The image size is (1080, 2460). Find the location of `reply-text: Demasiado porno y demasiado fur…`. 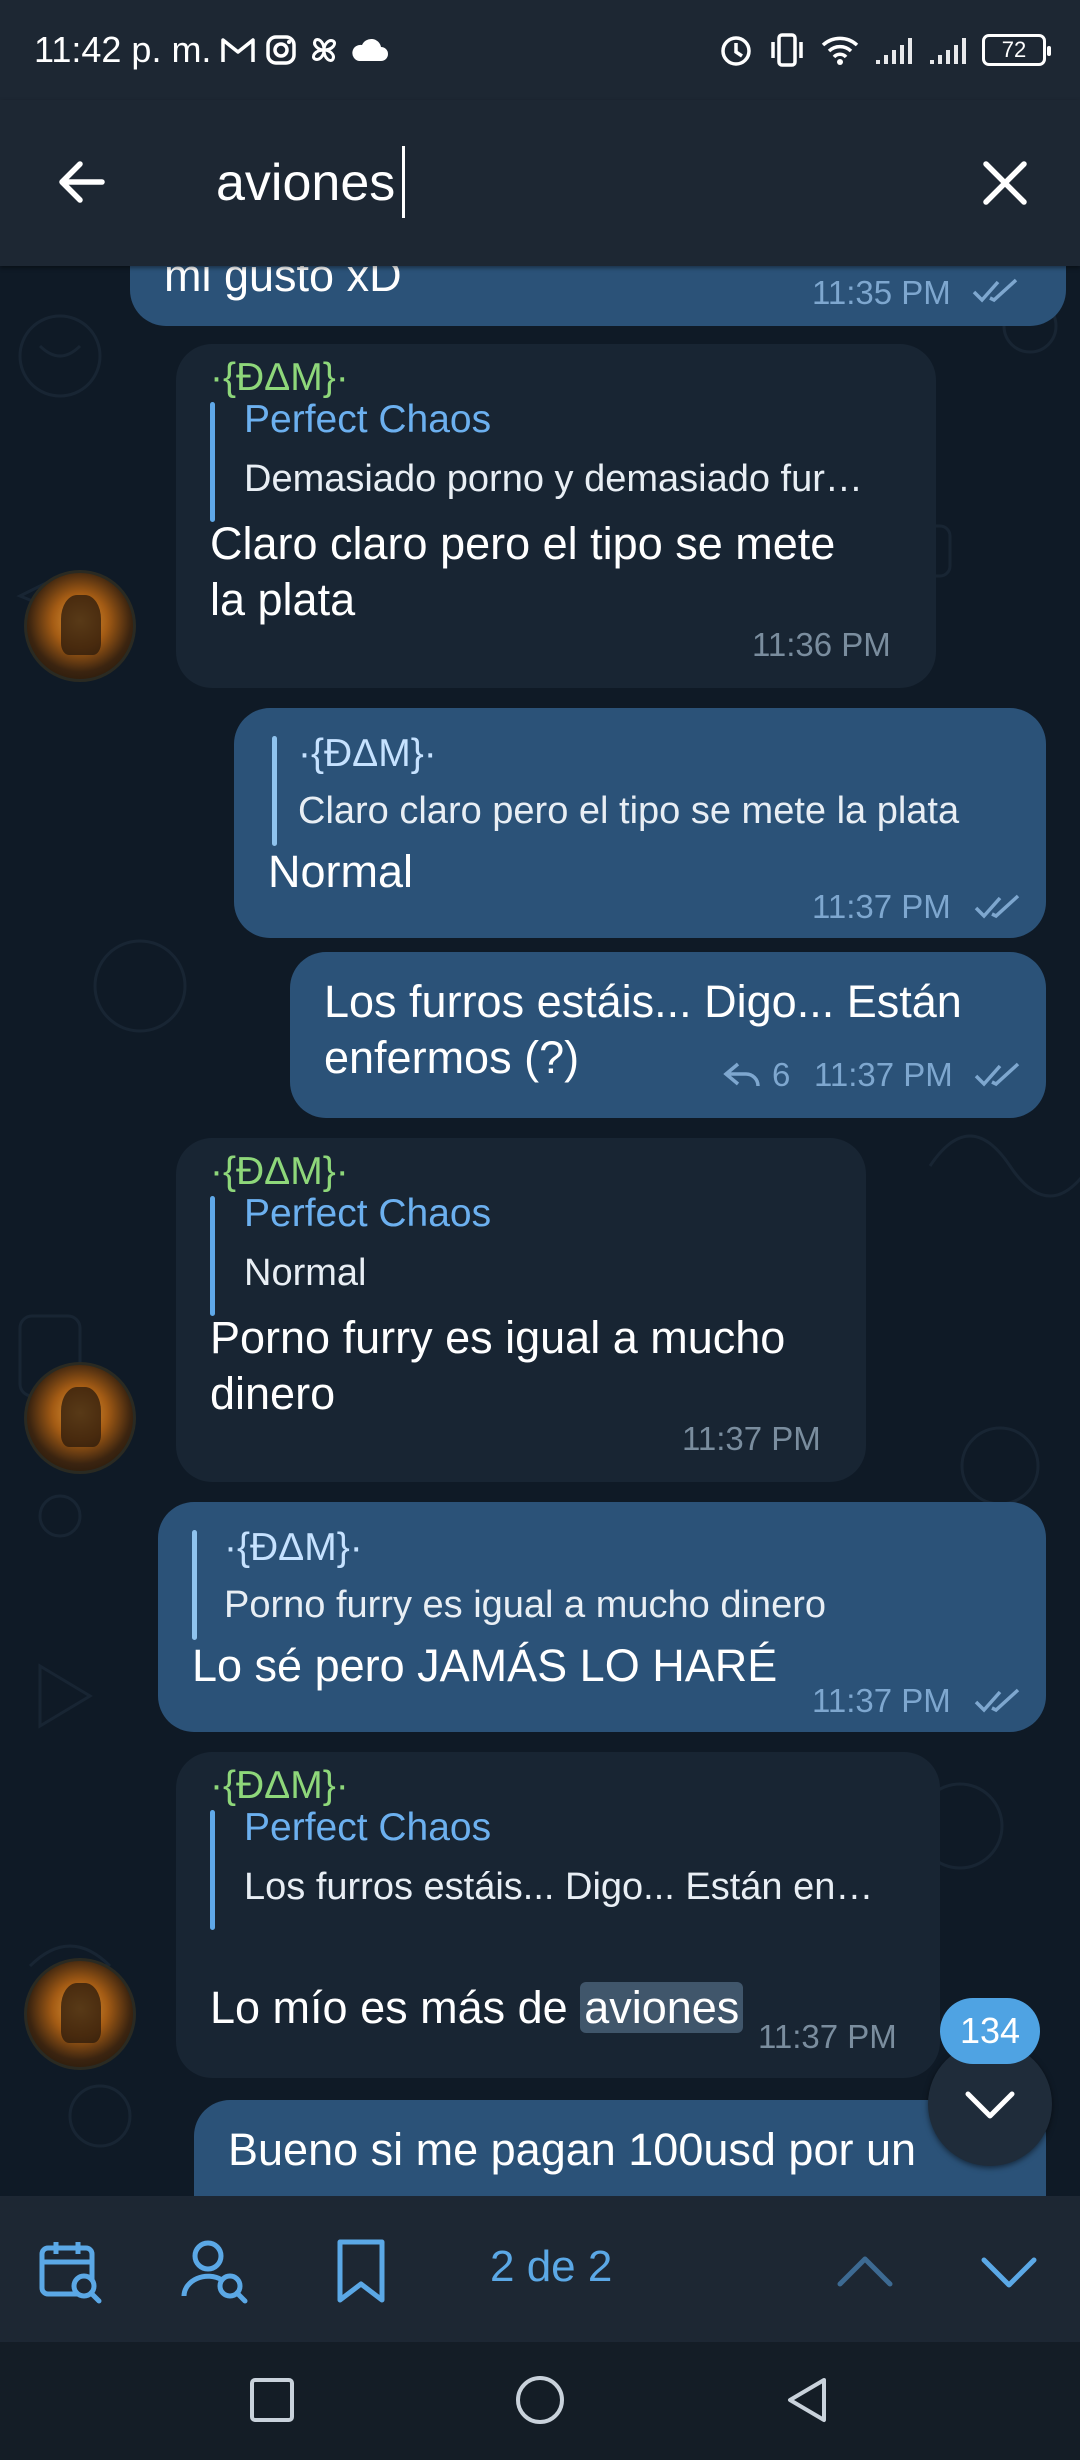

reply-text: Demasiado porno y demasiado fur… is located at coordinates (553, 479).